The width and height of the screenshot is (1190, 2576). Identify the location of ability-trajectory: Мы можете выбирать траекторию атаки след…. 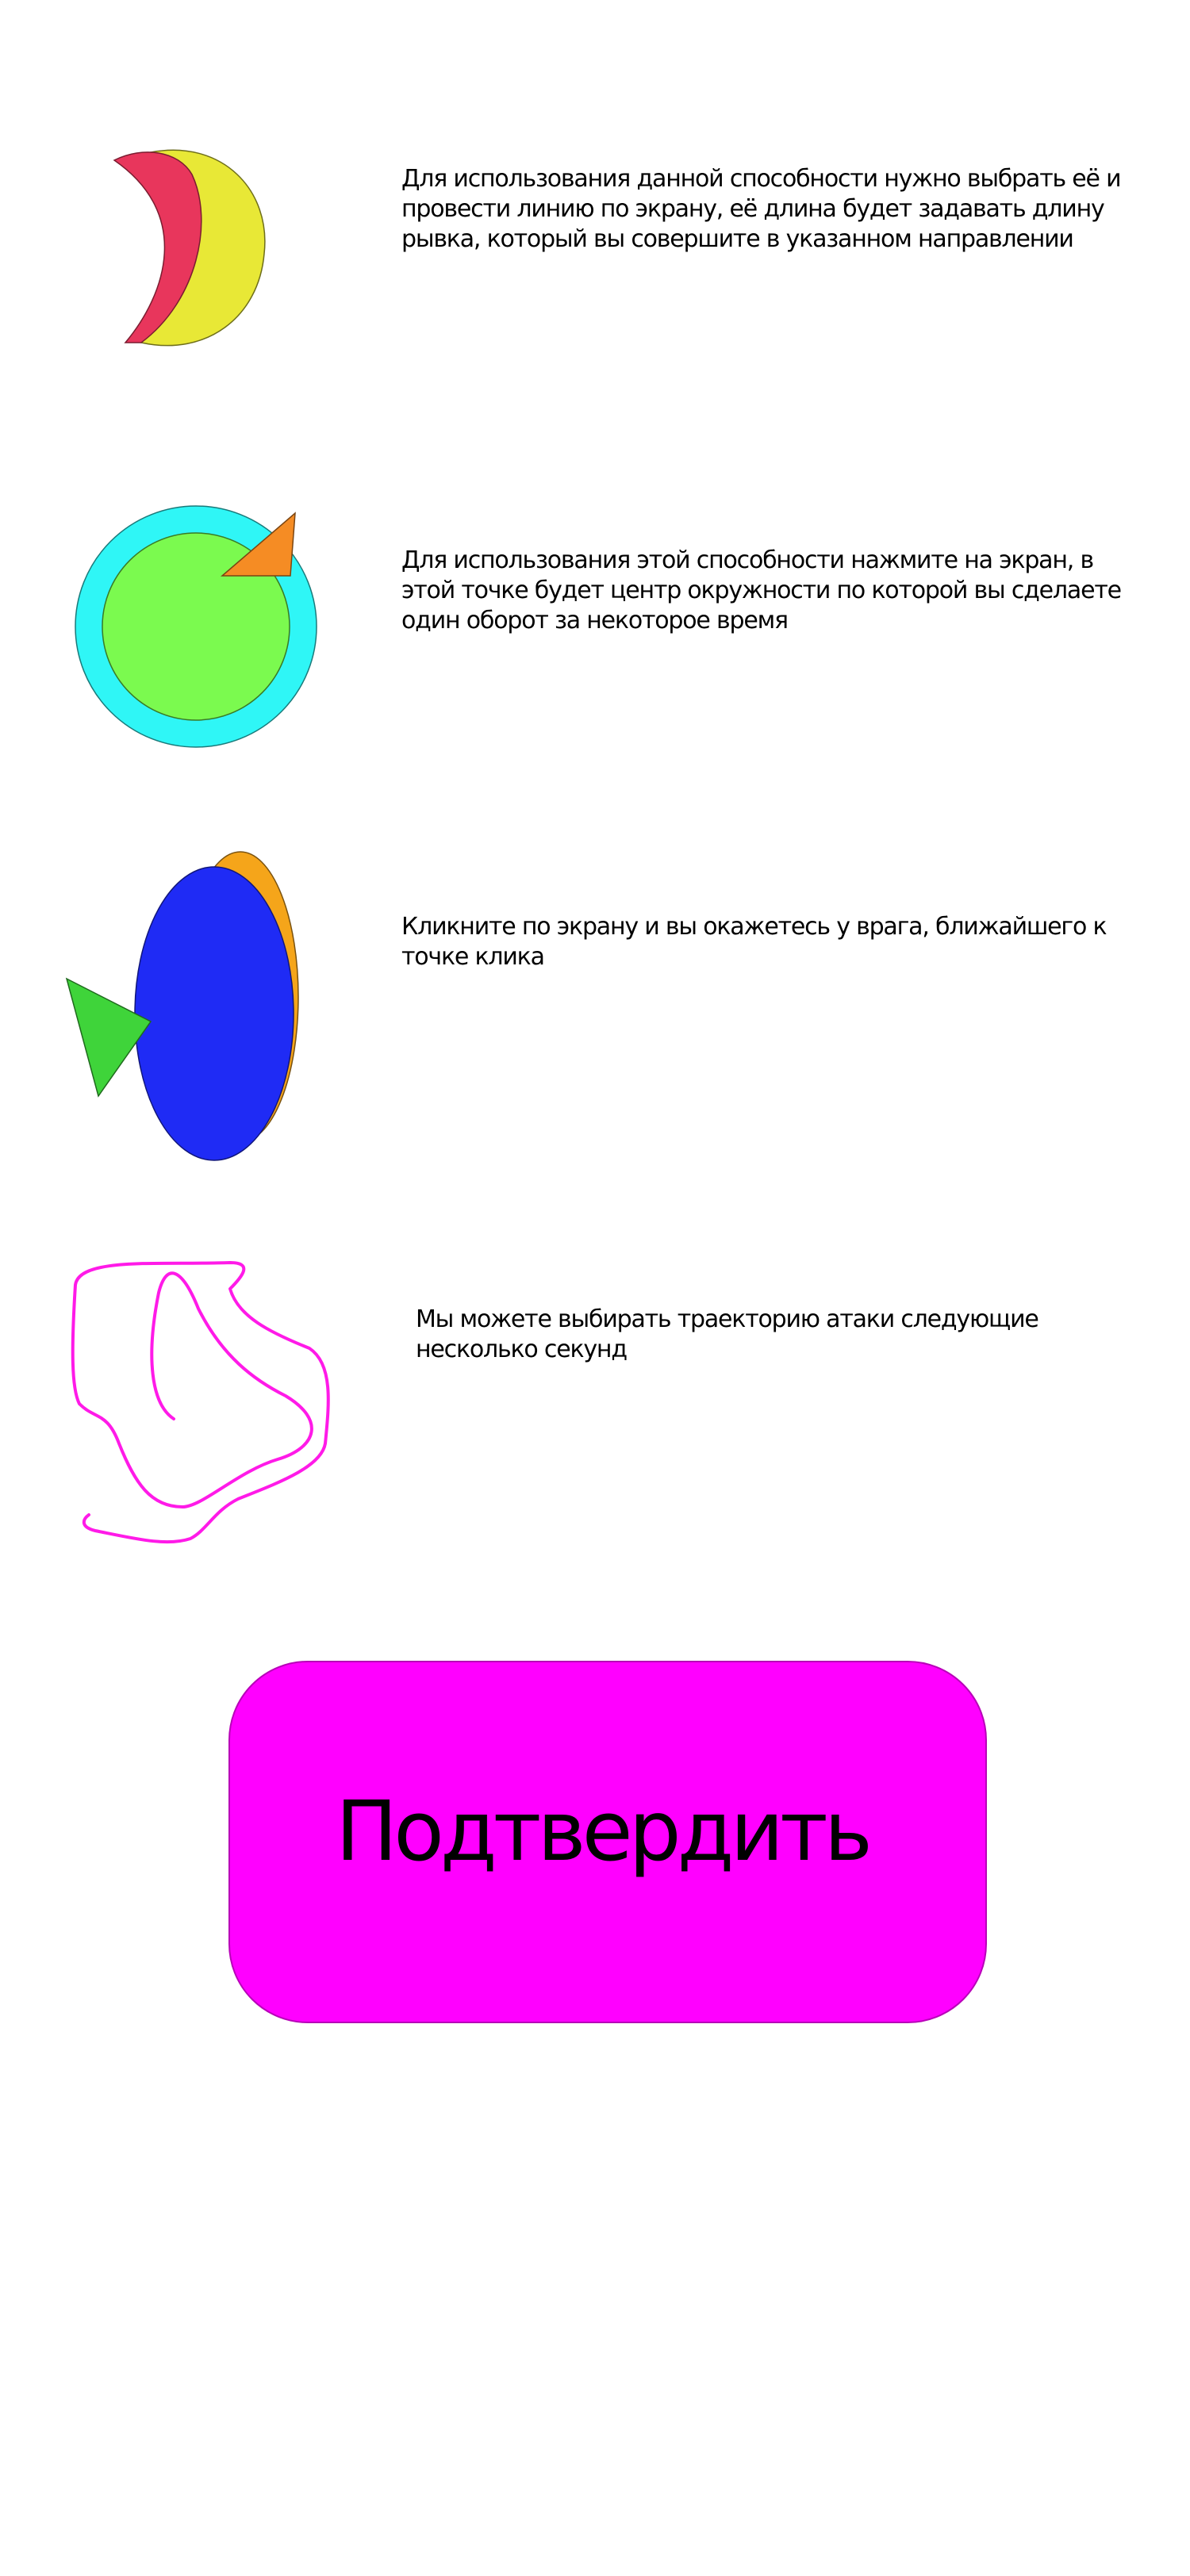
(595, 1400).